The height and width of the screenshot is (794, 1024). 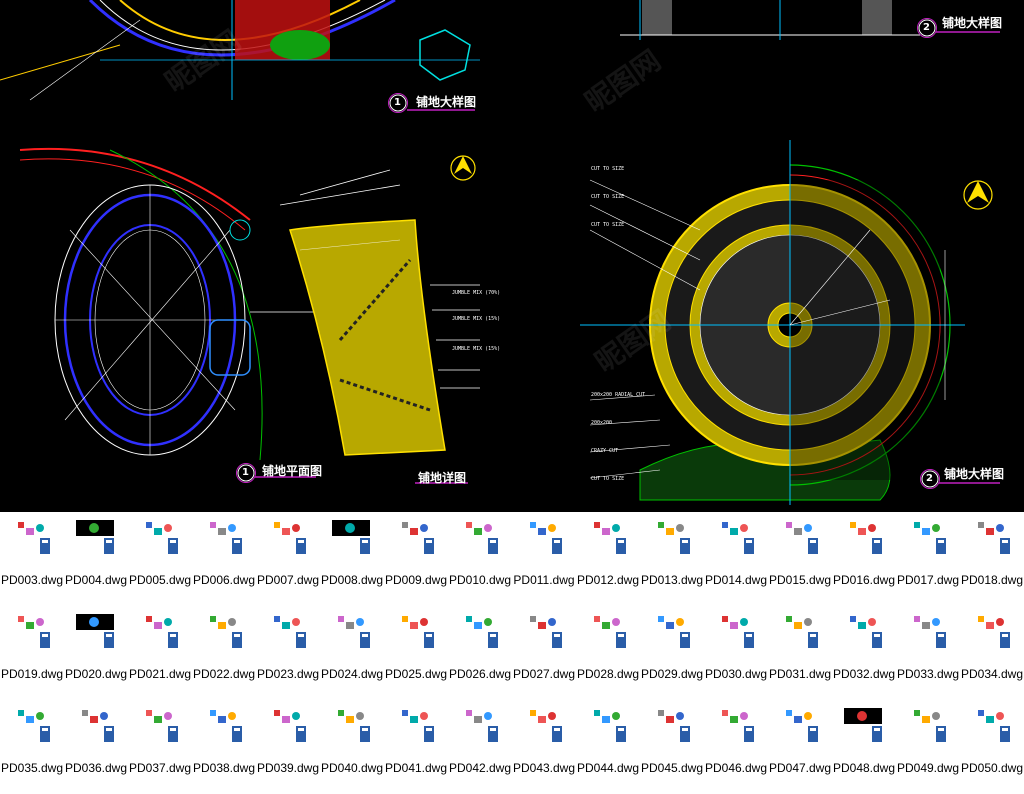 I want to click on file-item: PD045.dwg, so click(x=672, y=747).